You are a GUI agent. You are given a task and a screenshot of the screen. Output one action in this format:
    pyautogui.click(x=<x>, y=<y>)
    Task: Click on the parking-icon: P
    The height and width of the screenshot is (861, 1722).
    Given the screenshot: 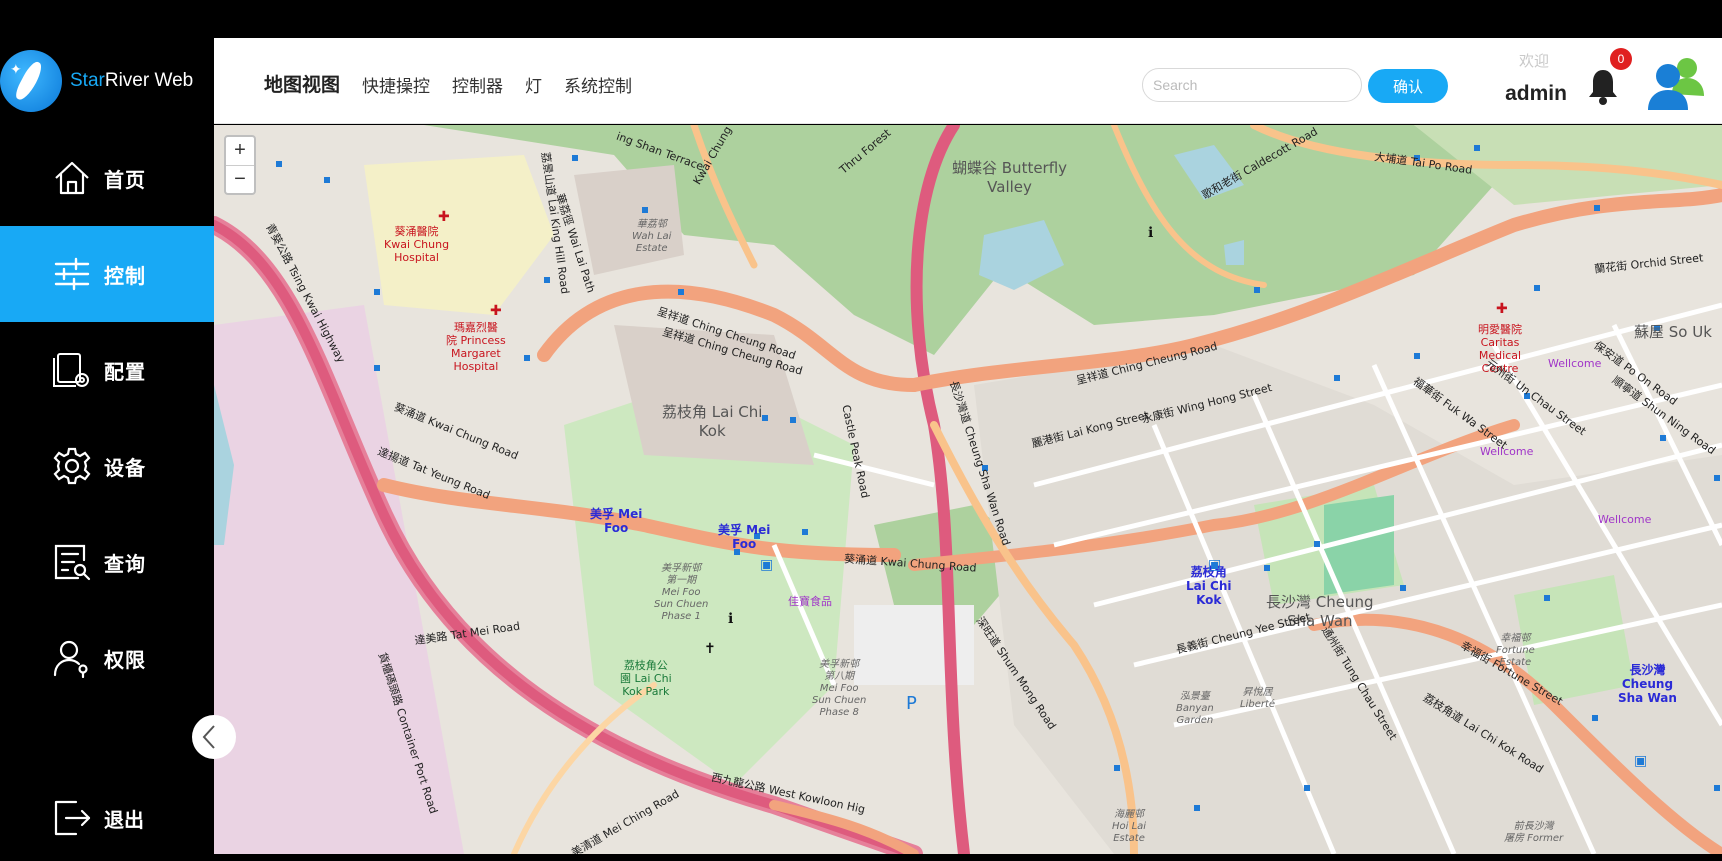 What is the action you would take?
    pyautogui.click(x=911, y=703)
    